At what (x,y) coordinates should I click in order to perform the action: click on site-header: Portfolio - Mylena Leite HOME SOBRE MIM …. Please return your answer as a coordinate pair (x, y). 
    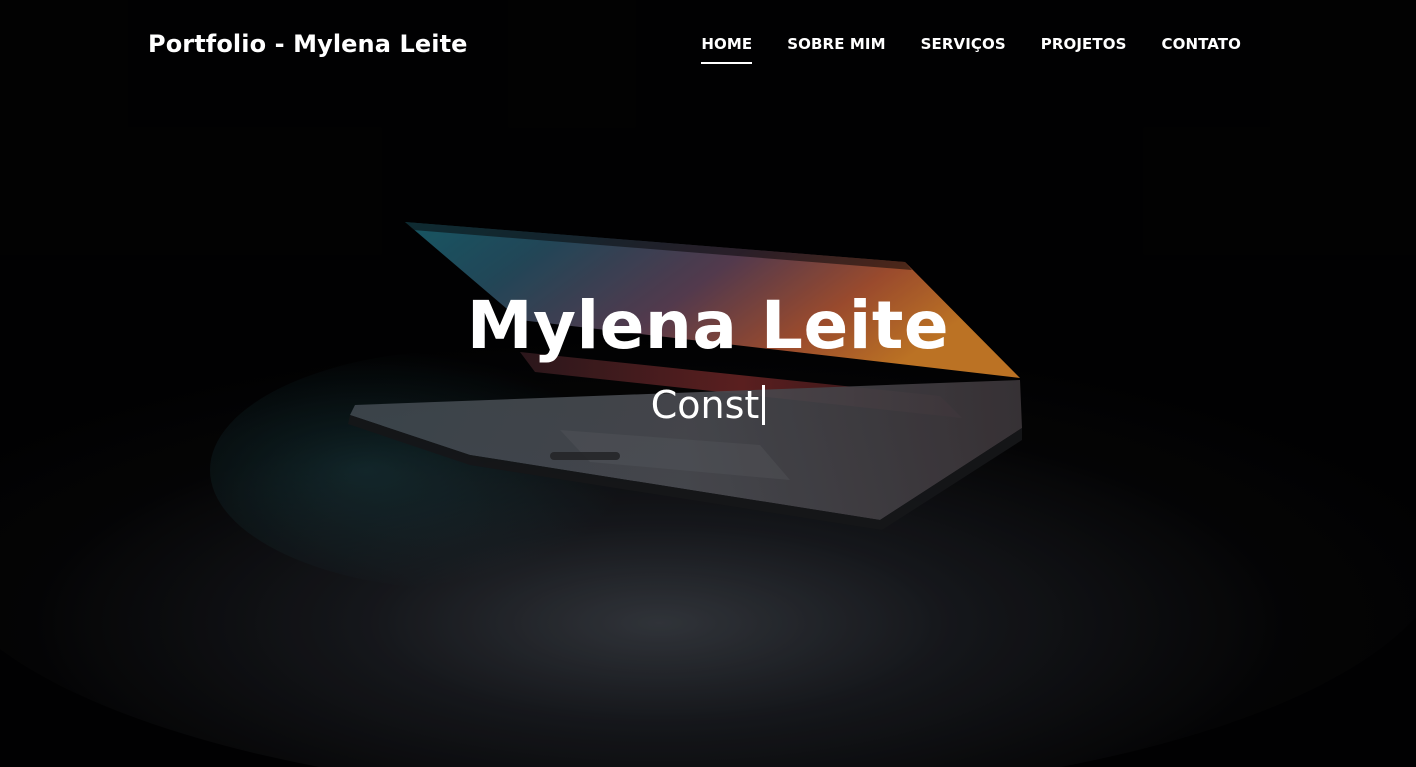
    Looking at the image, I should click on (708, 45).